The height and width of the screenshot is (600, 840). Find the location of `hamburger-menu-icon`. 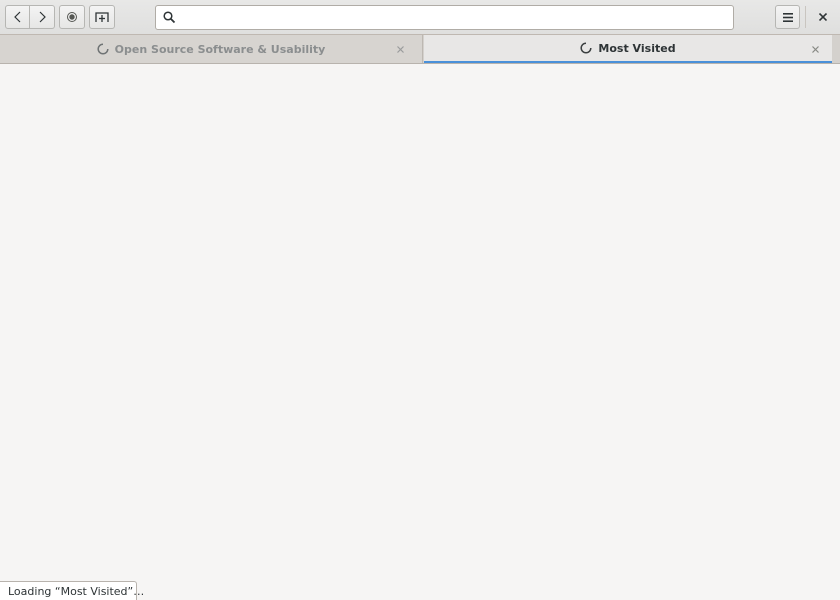

hamburger-menu-icon is located at coordinates (787, 17).